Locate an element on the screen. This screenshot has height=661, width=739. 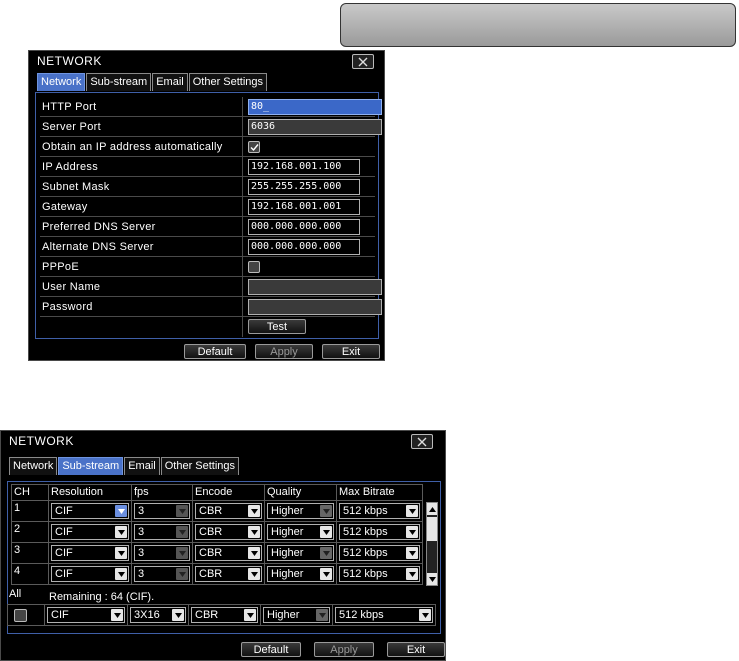
fps-value: 3 is located at coordinates (141, 532).